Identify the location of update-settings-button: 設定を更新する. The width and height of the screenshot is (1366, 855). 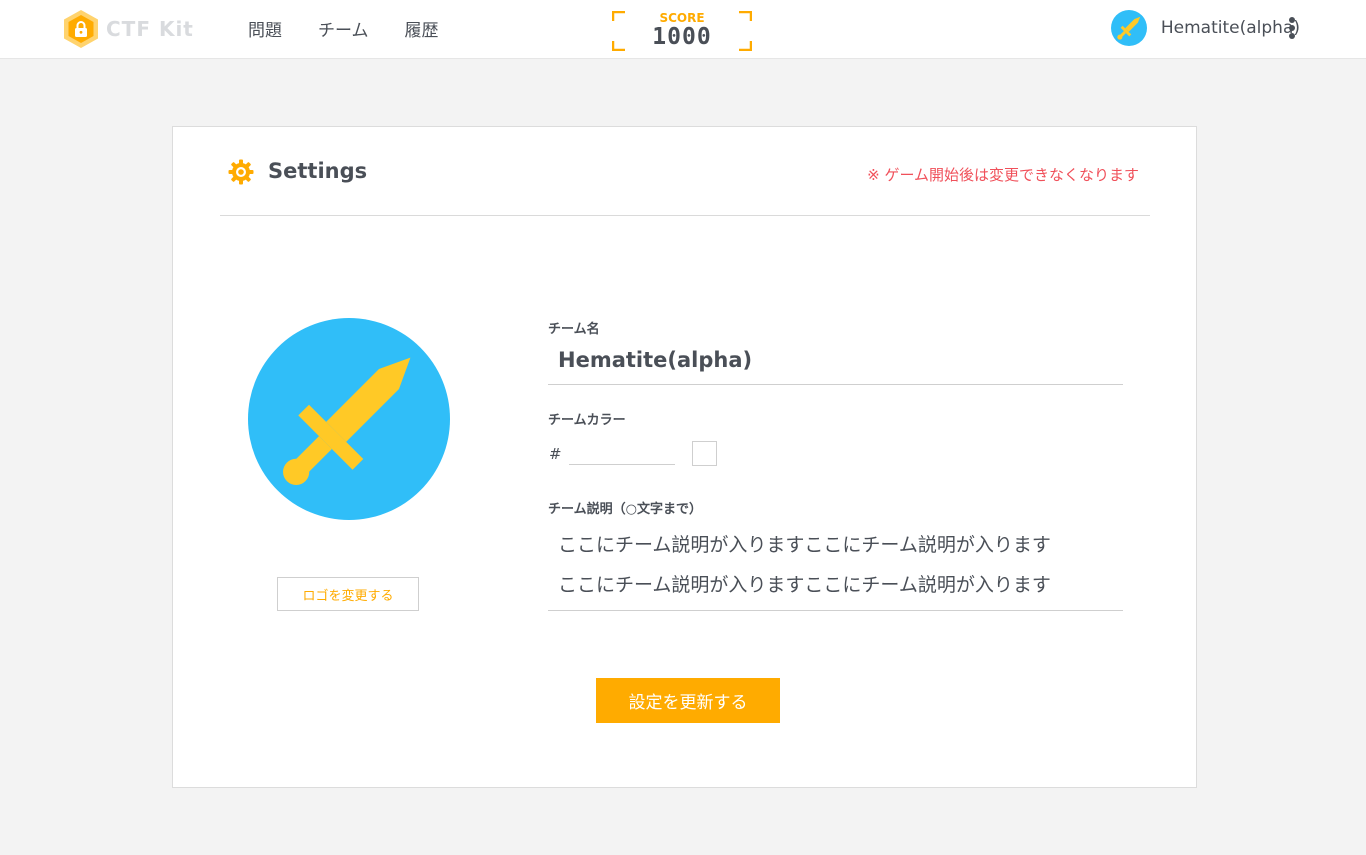
(688, 700).